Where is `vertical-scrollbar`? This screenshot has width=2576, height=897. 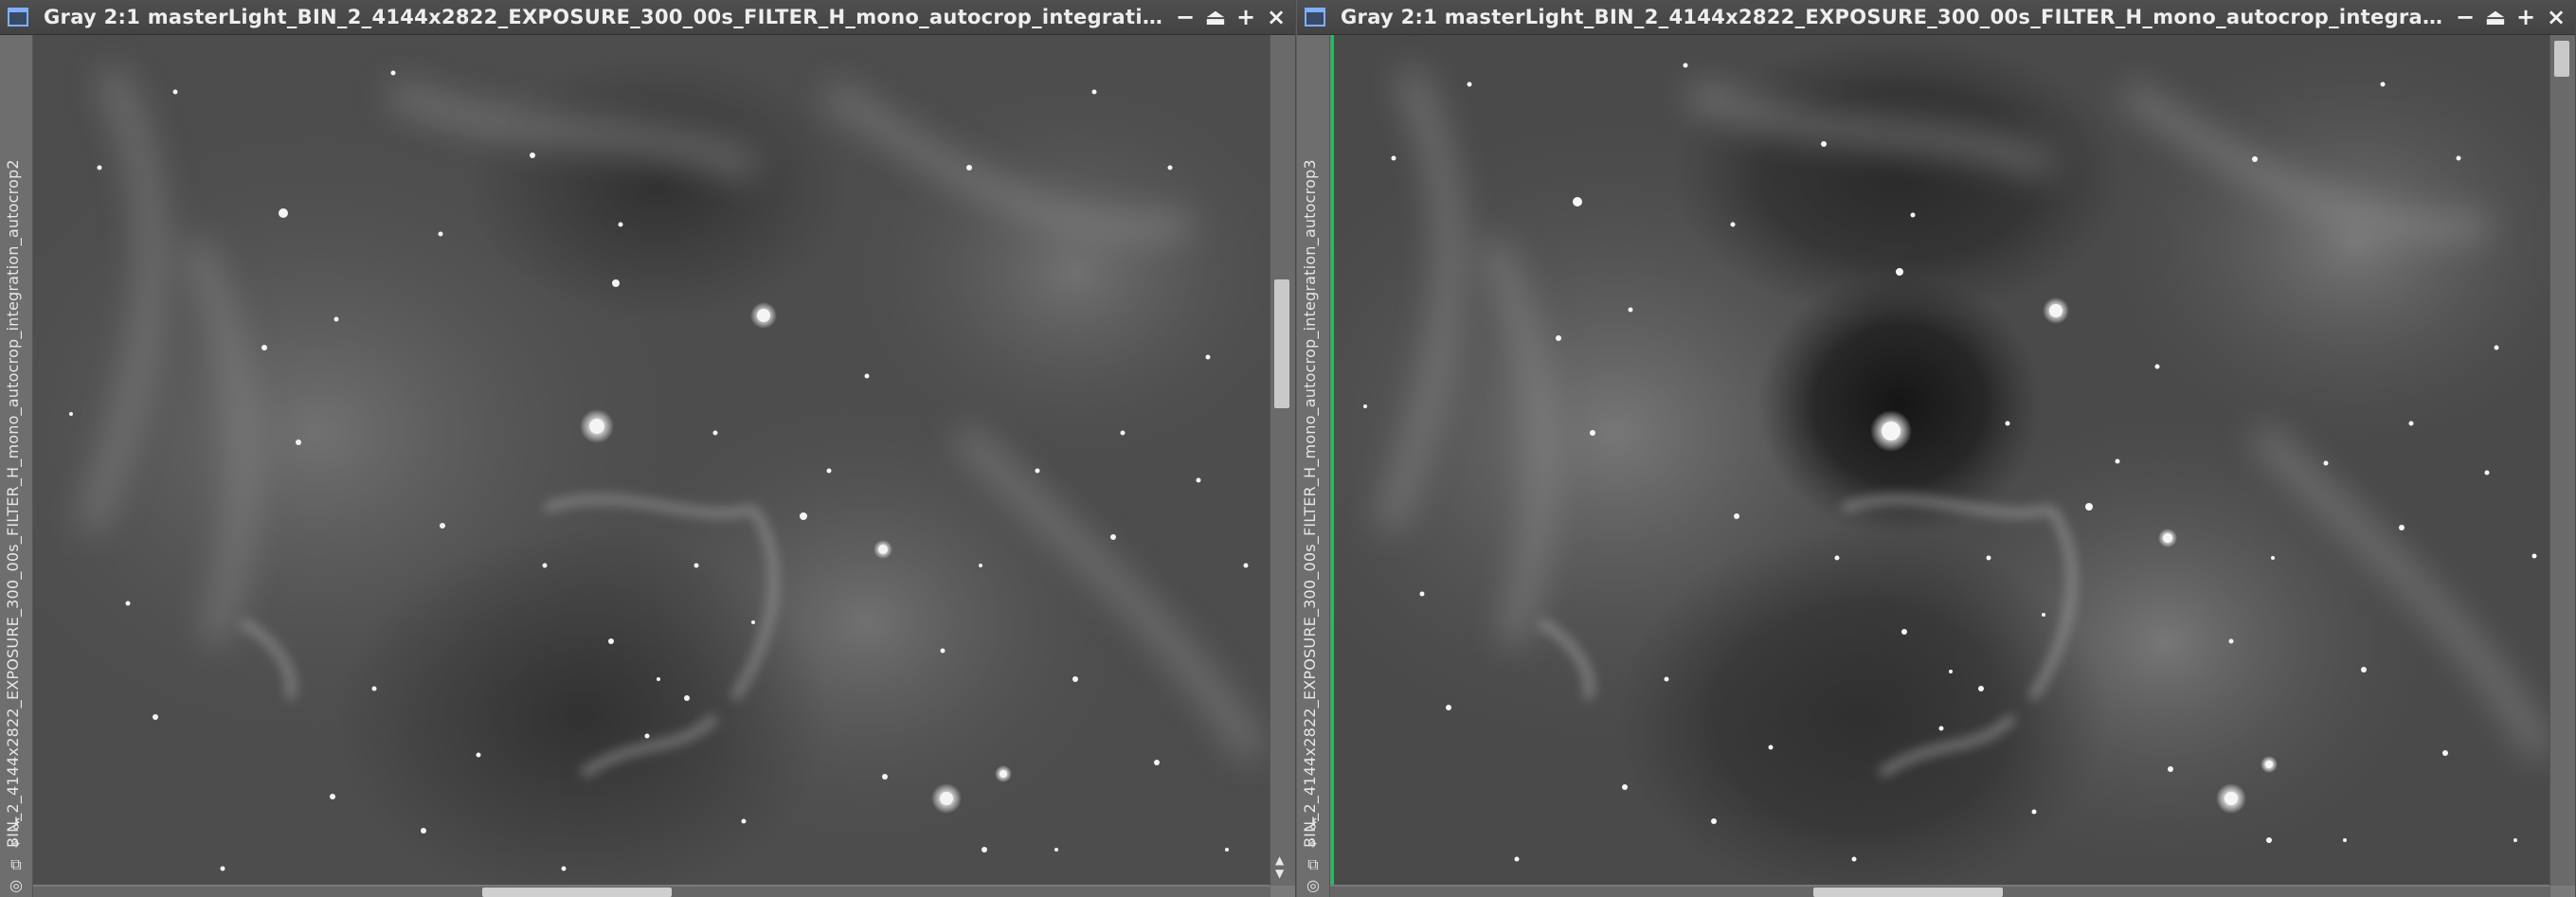
vertical-scrollbar is located at coordinates (2562, 461).